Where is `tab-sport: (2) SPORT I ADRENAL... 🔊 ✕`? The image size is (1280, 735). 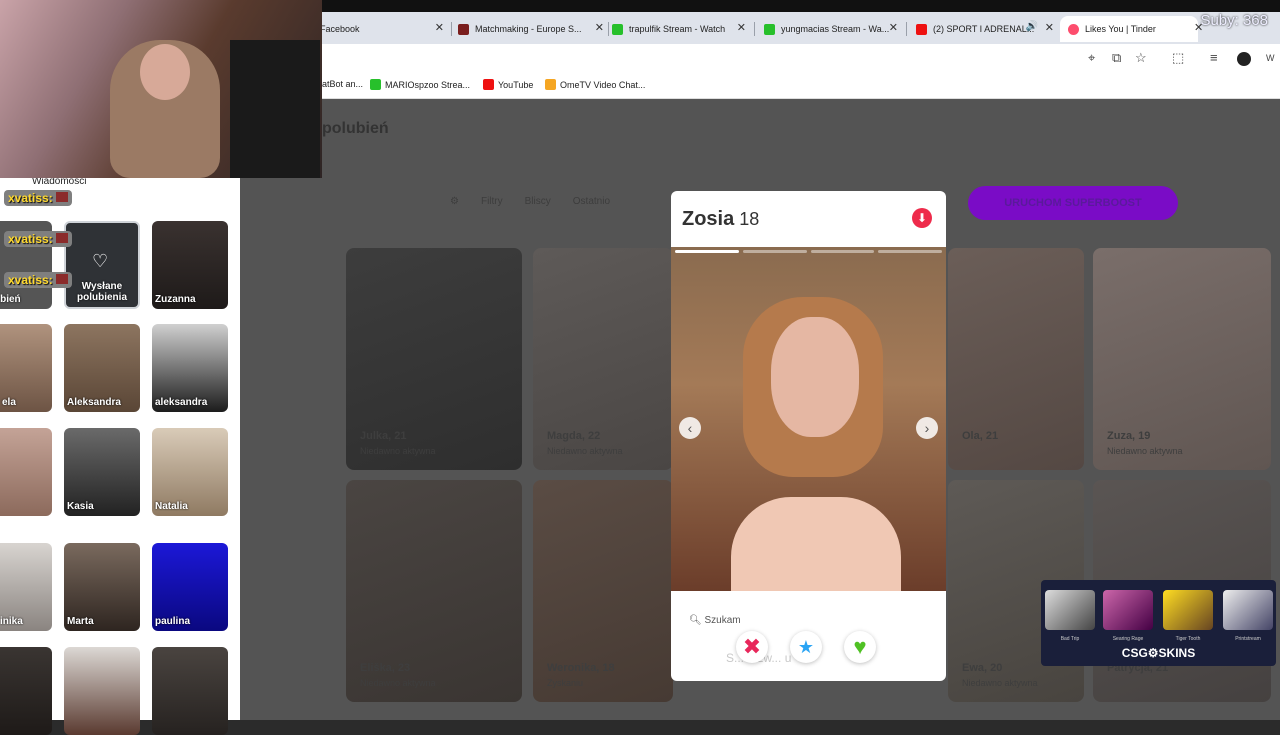 tab-sport: (2) SPORT I ADRENAL... 🔊 ✕ is located at coordinates (985, 29).